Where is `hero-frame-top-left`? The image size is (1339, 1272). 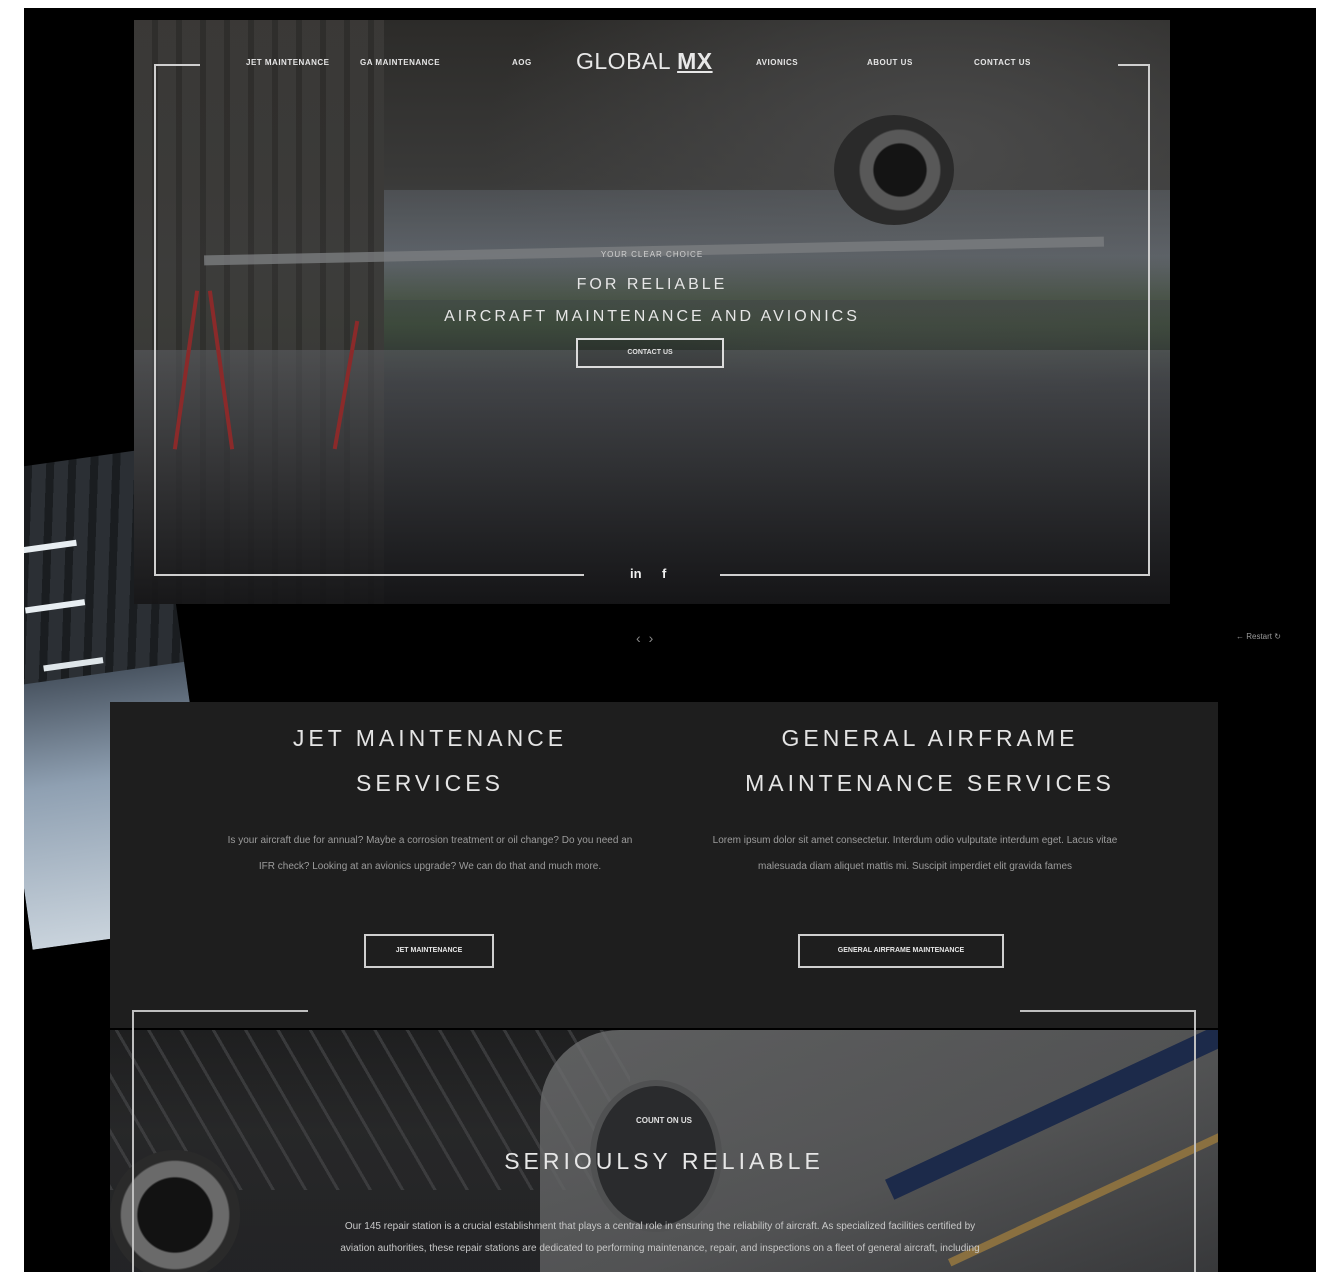
hero-frame-top-left is located at coordinates (177, 65).